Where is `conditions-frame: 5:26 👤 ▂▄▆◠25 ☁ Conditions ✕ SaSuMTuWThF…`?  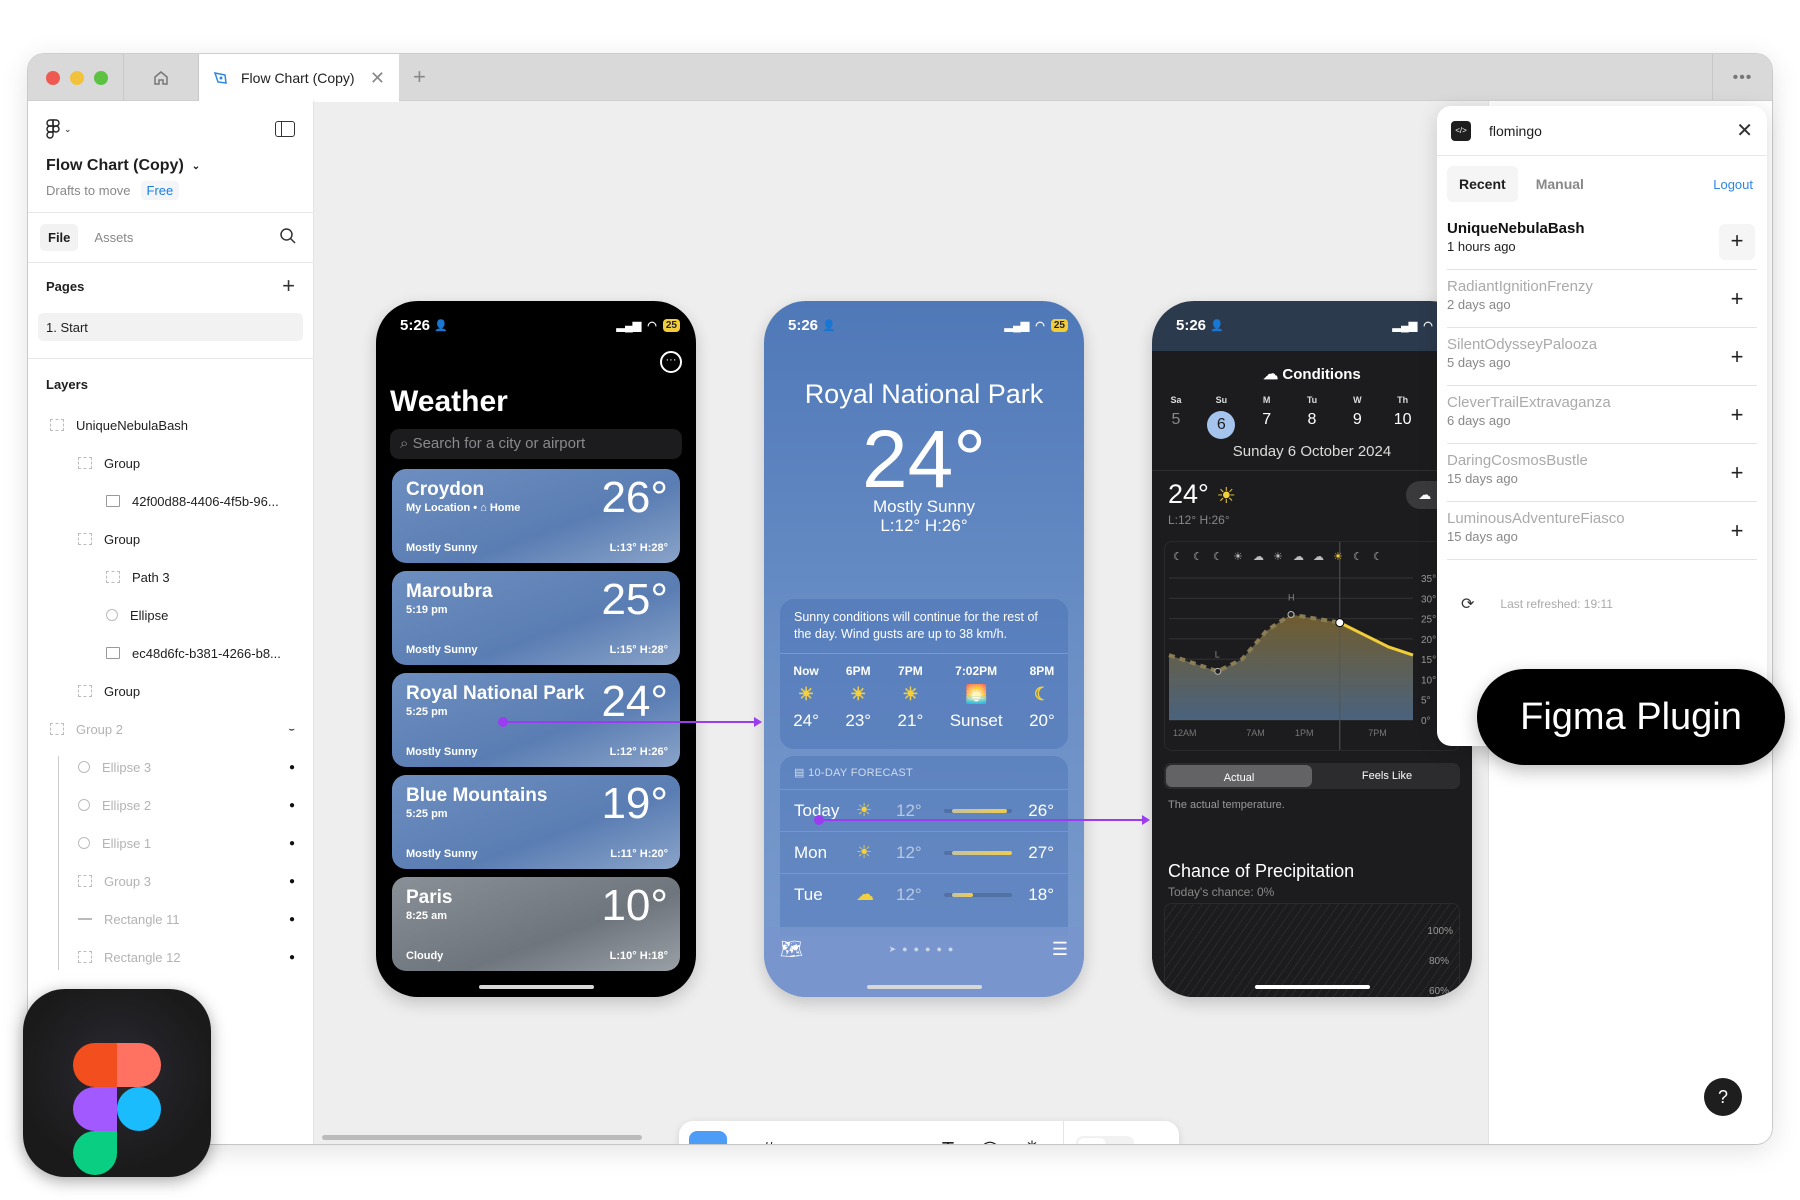
conditions-frame: 5:26 👤 ▂▄▆◠25 ☁ Conditions ✕ SaSuMTuWThF… is located at coordinates (1312, 649).